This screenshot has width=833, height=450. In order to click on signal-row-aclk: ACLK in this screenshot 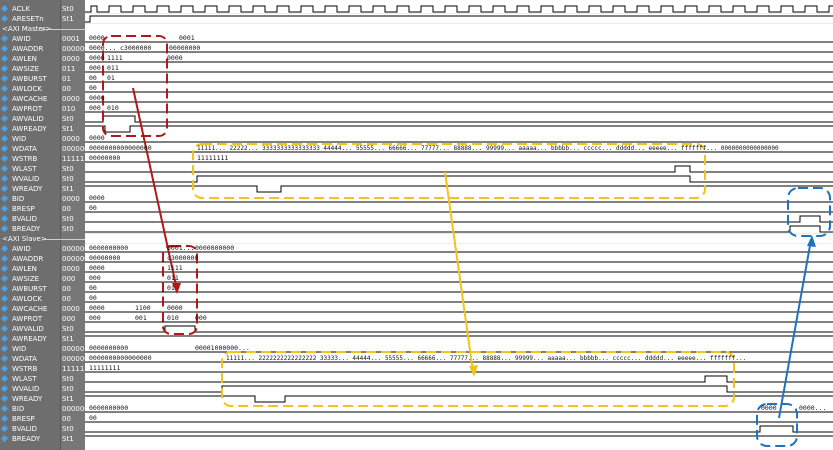, I will do `click(30, 9)`.